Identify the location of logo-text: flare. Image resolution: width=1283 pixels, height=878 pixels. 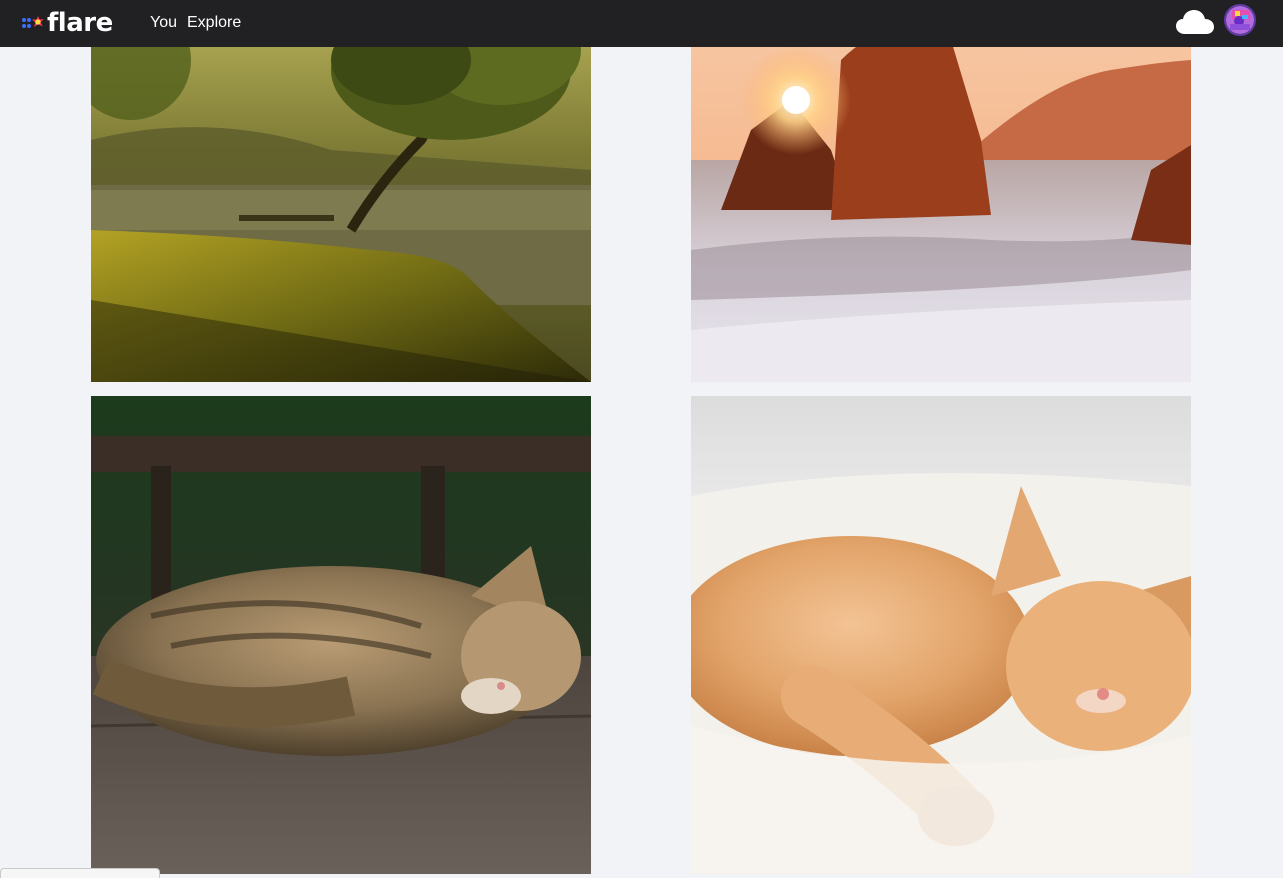
(80, 23).